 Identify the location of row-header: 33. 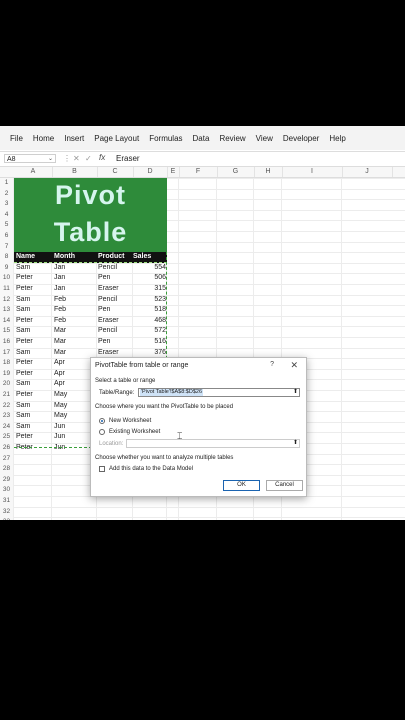
(6, 518).